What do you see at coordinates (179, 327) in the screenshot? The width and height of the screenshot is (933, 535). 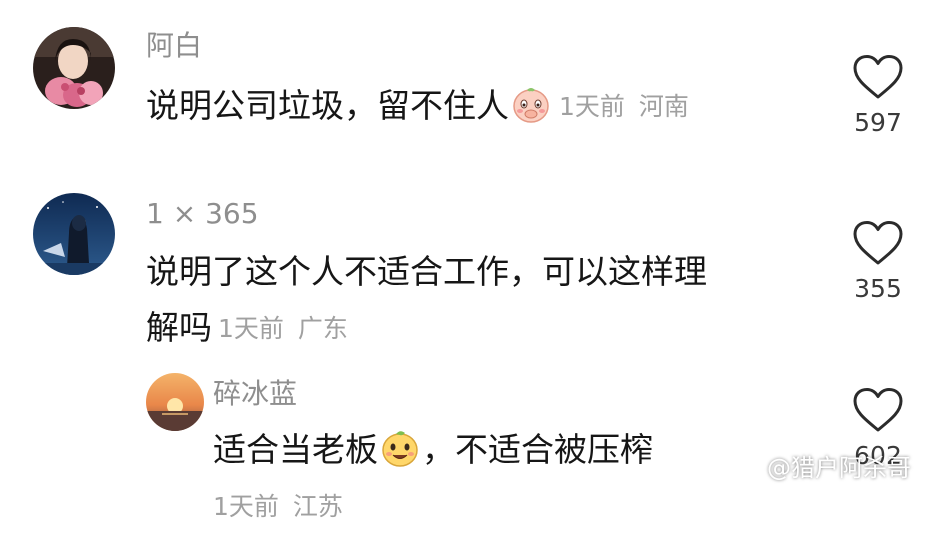 I see `comment-body-line2: 解吗` at bounding box center [179, 327].